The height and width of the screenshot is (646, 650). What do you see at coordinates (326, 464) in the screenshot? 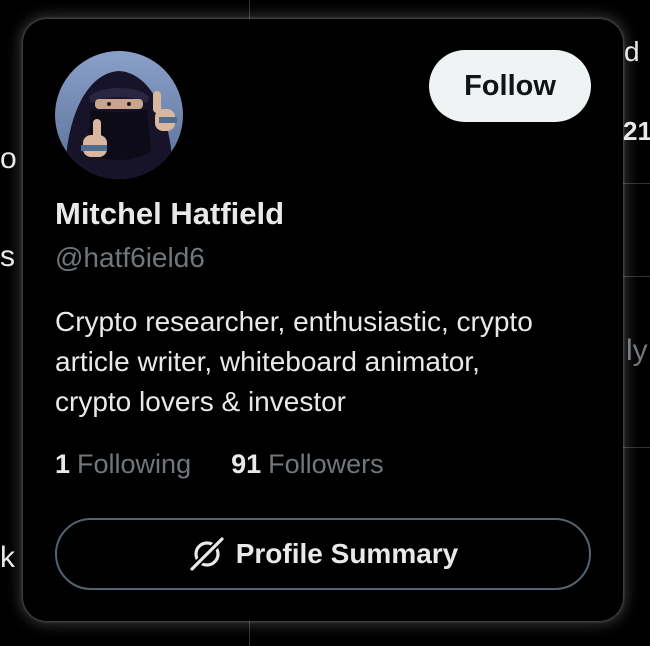
I see `followers-label: Followers` at bounding box center [326, 464].